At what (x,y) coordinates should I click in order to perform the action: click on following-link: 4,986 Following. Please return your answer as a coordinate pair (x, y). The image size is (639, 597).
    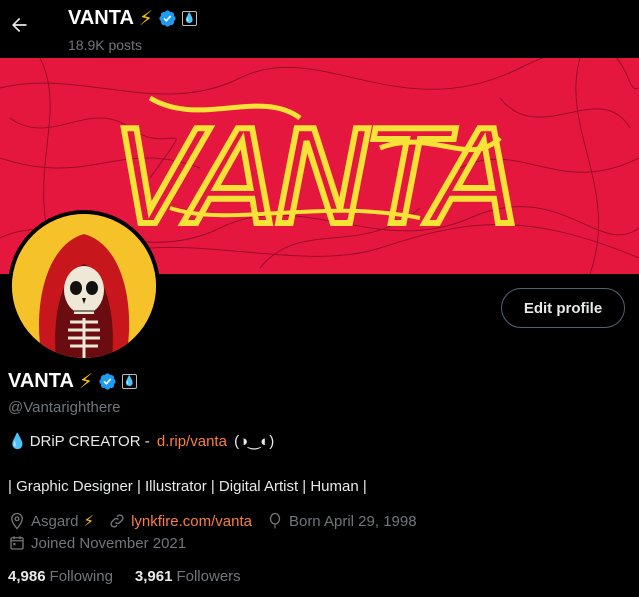
    Looking at the image, I should click on (60, 576).